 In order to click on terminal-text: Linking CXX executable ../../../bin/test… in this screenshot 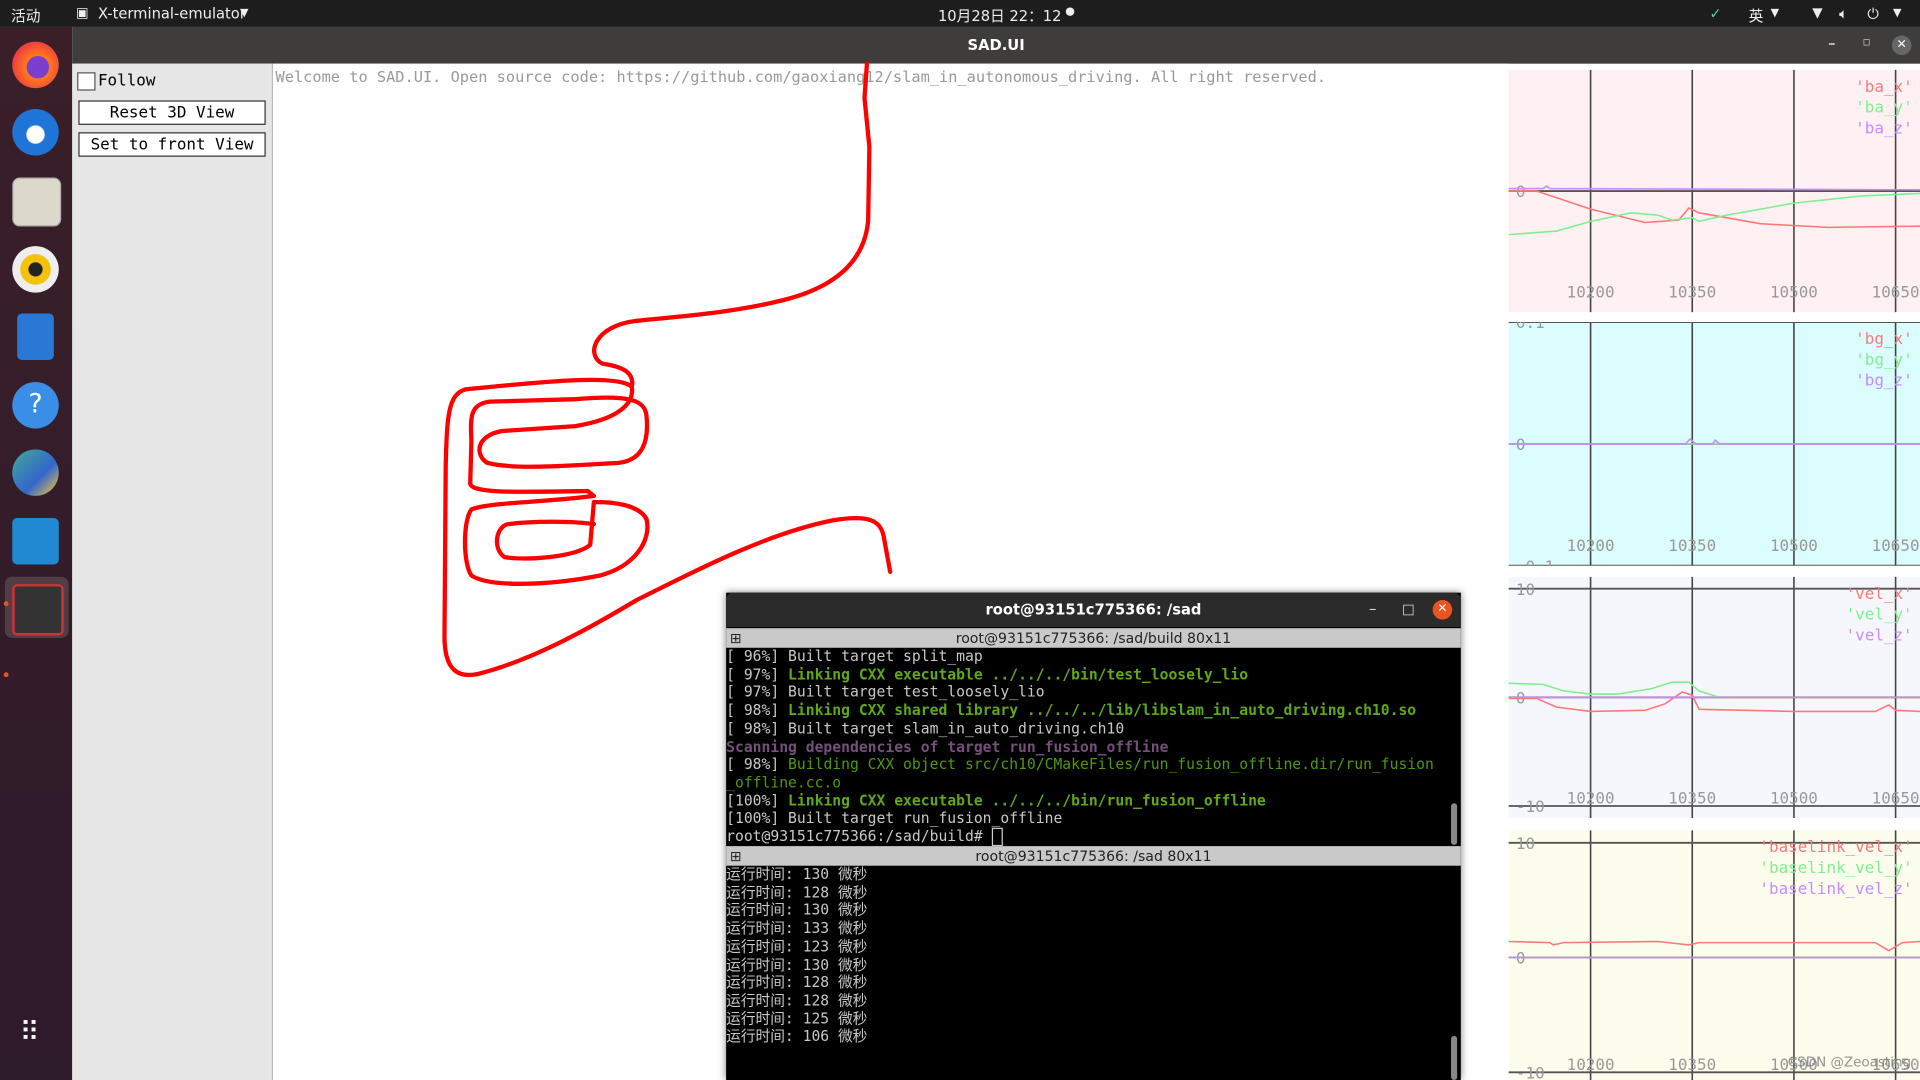, I will do `click(1018, 674)`.